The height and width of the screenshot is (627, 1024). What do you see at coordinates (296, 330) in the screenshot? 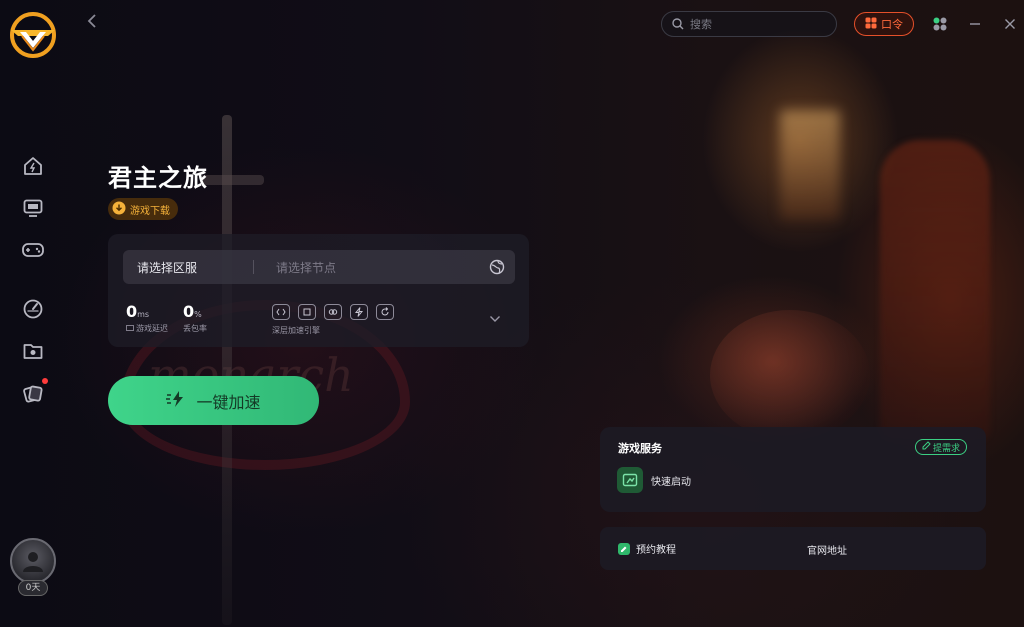
I see `engine-label: 深层加速引擎` at bounding box center [296, 330].